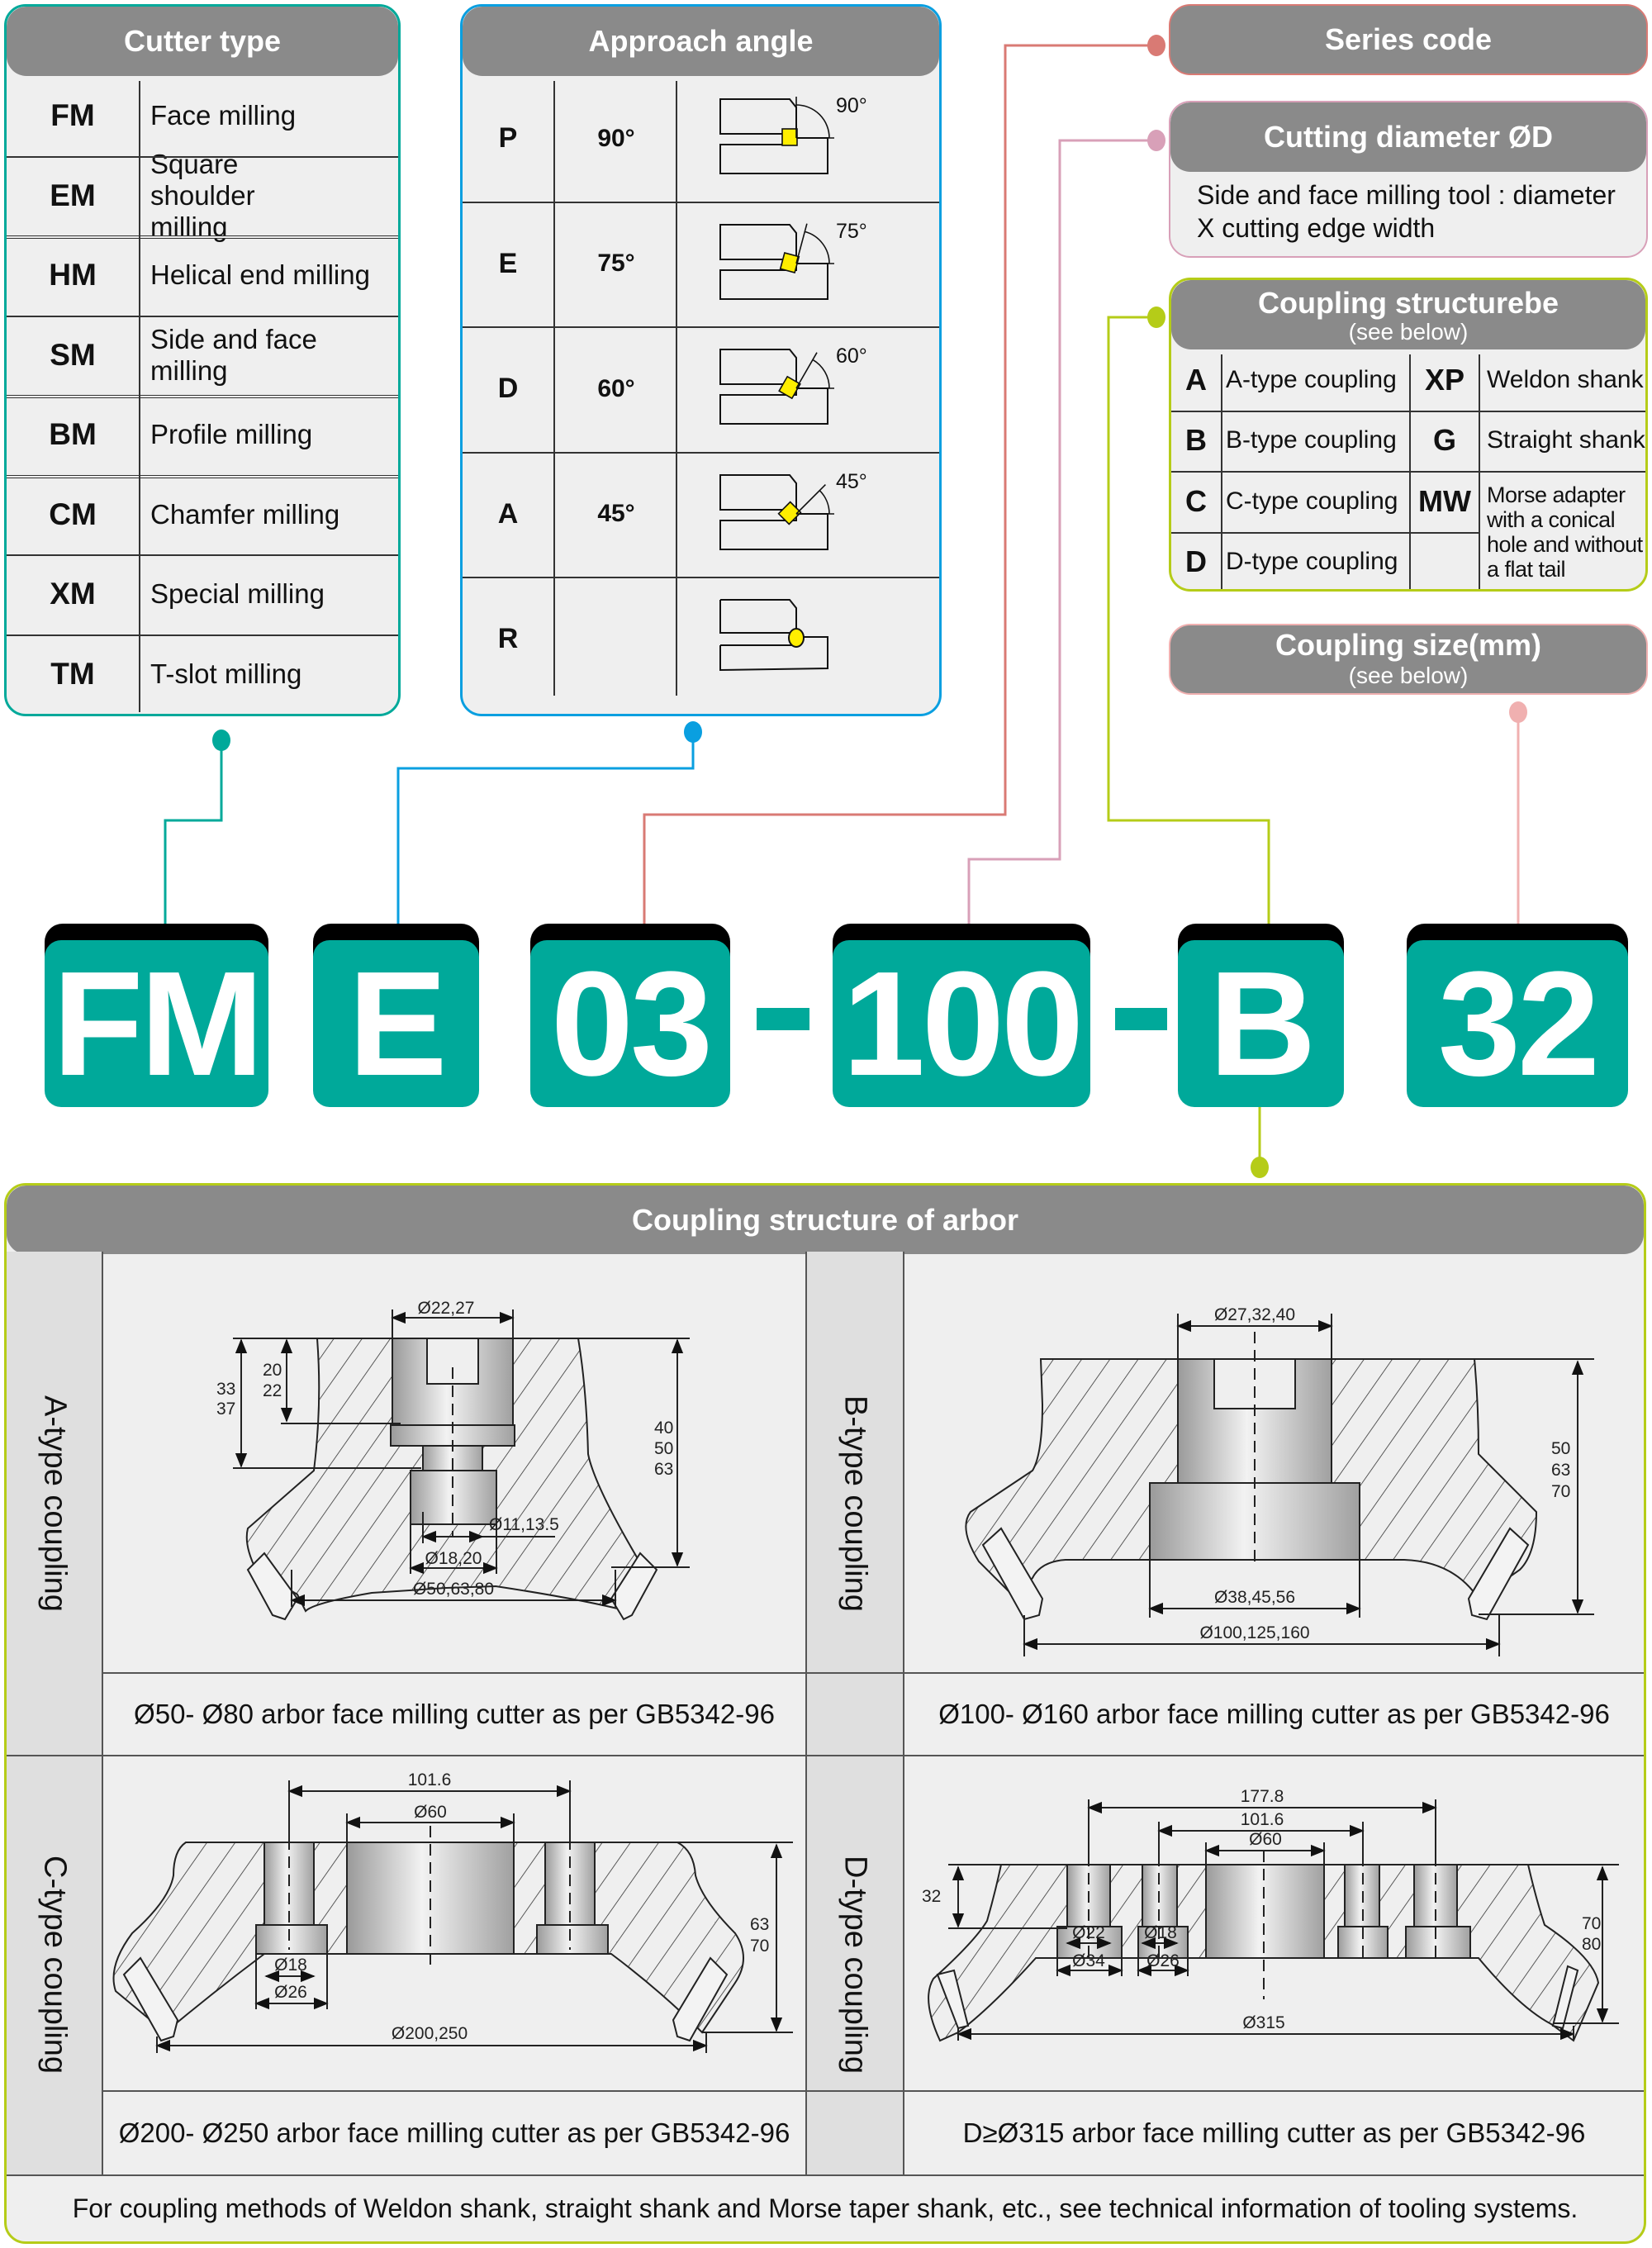  Describe the element at coordinates (1262, 1796) in the screenshot. I see `dim-d-pcd1: 177.8` at that location.